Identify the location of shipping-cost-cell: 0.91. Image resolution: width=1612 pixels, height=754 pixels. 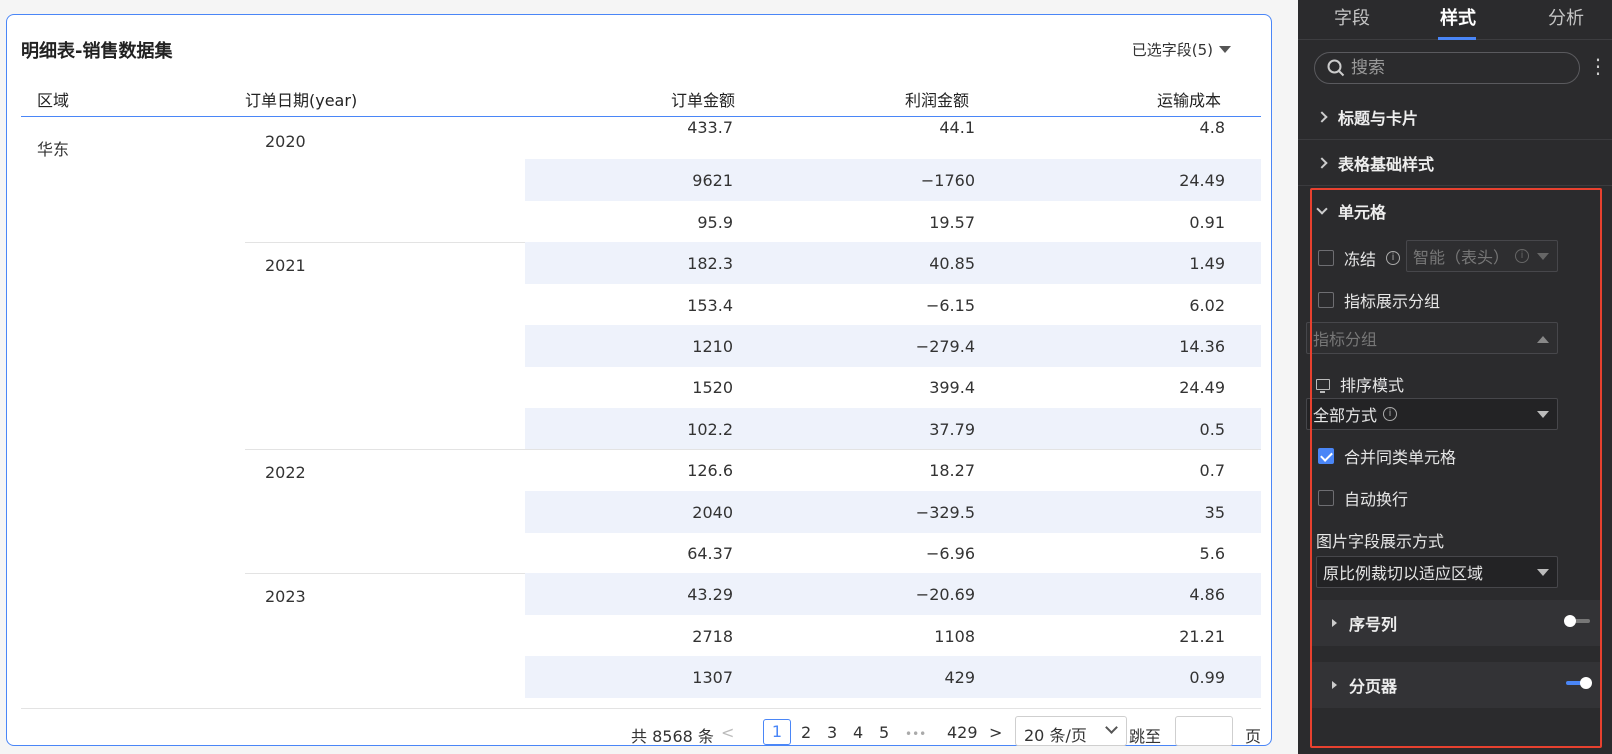
(1207, 222).